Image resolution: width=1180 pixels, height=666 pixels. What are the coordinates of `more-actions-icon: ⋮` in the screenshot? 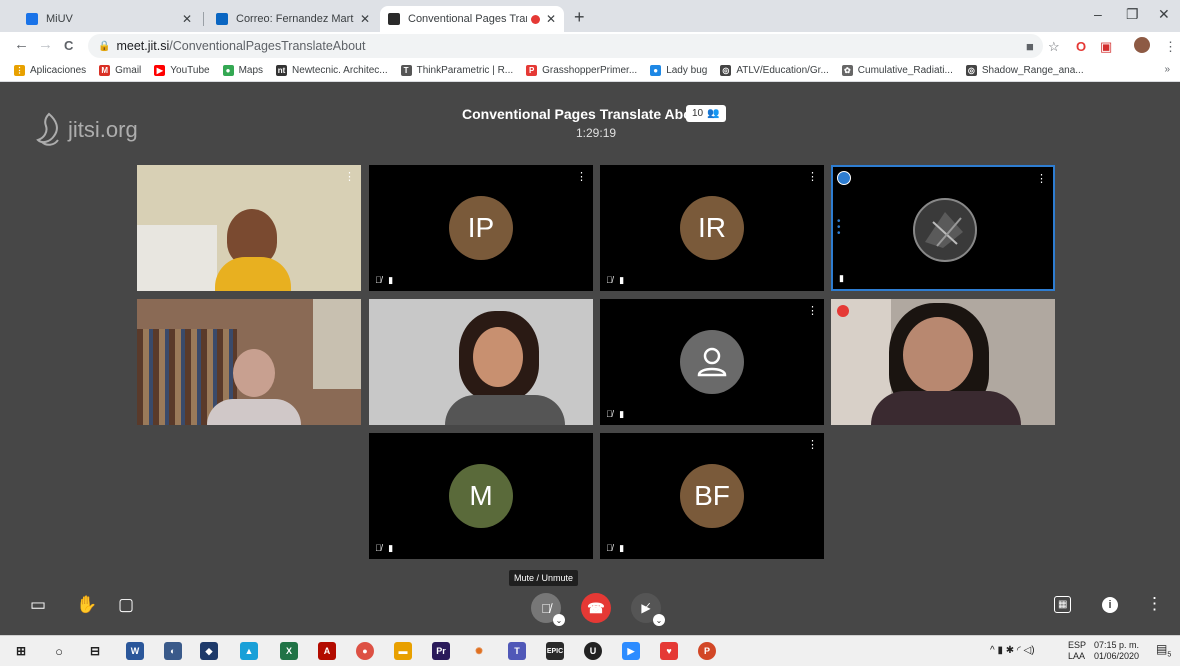 It's located at (1154, 604).